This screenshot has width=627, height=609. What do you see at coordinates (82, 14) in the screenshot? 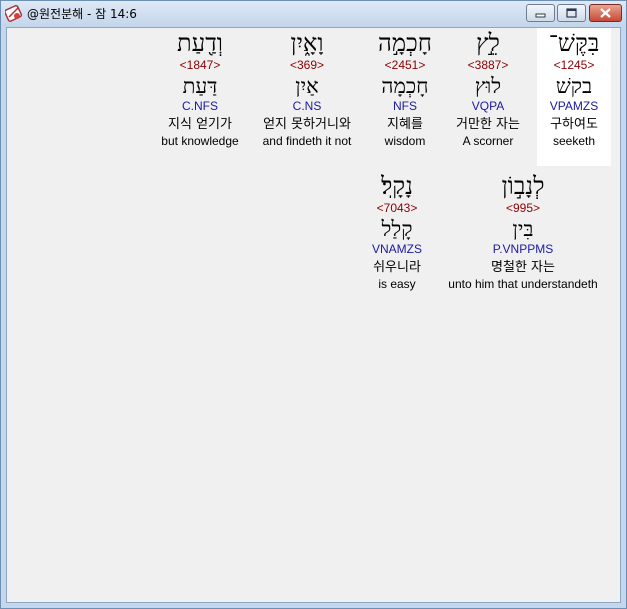
I see `window-title: @원전분해 - 잠 14:6` at bounding box center [82, 14].